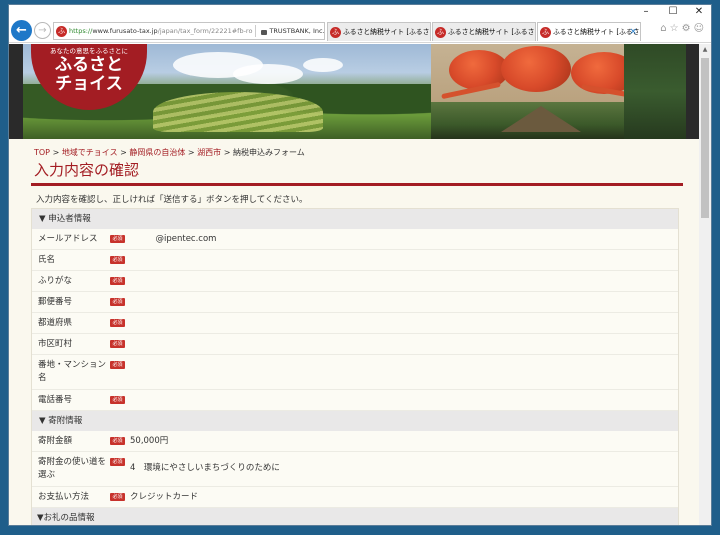 The width and height of the screenshot is (720, 535). I want to click on form-row-name: 氏名 必須, so click(355, 260).